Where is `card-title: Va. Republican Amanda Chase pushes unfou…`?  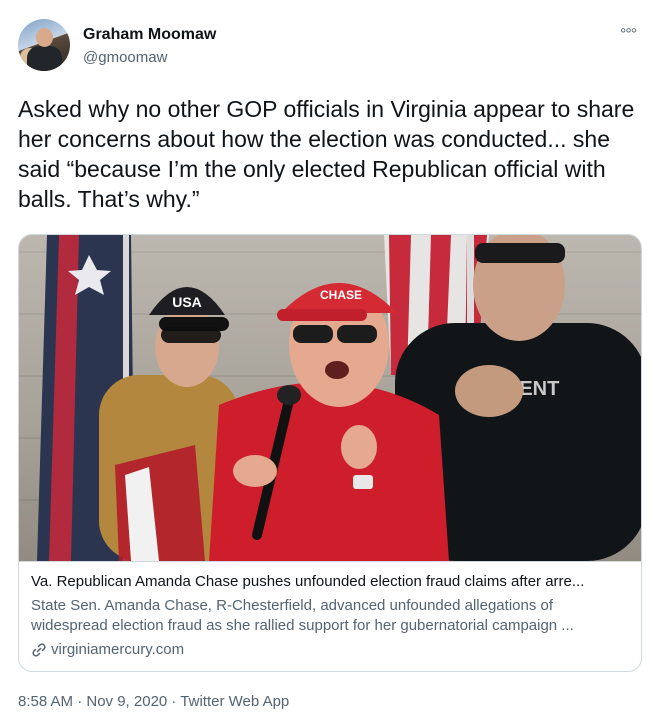 card-title: Va. Republican Amanda Chase pushes unfou… is located at coordinates (330, 582).